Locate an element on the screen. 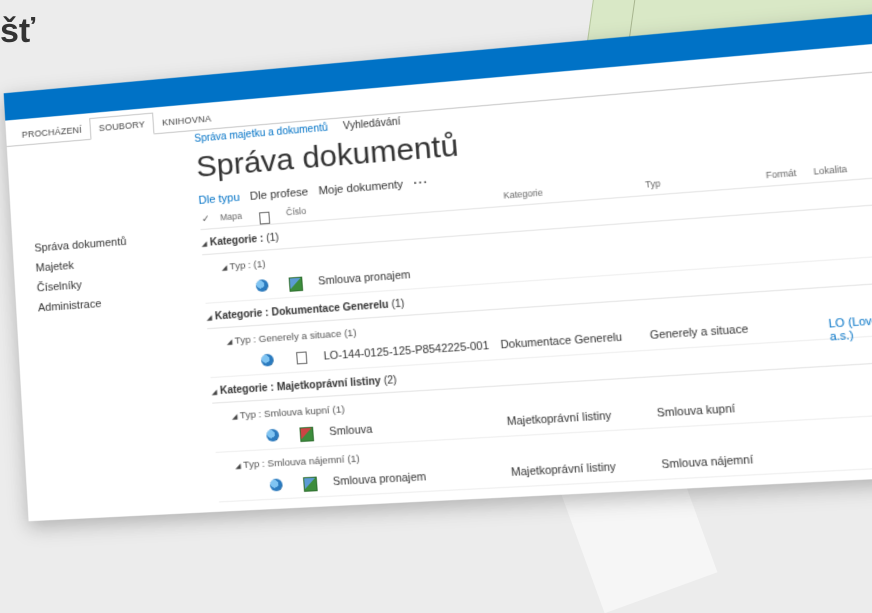 Image resolution: width=872 pixels, height=613 pixels. category-name: Dokumentace Generelu is located at coordinates (330, 309).